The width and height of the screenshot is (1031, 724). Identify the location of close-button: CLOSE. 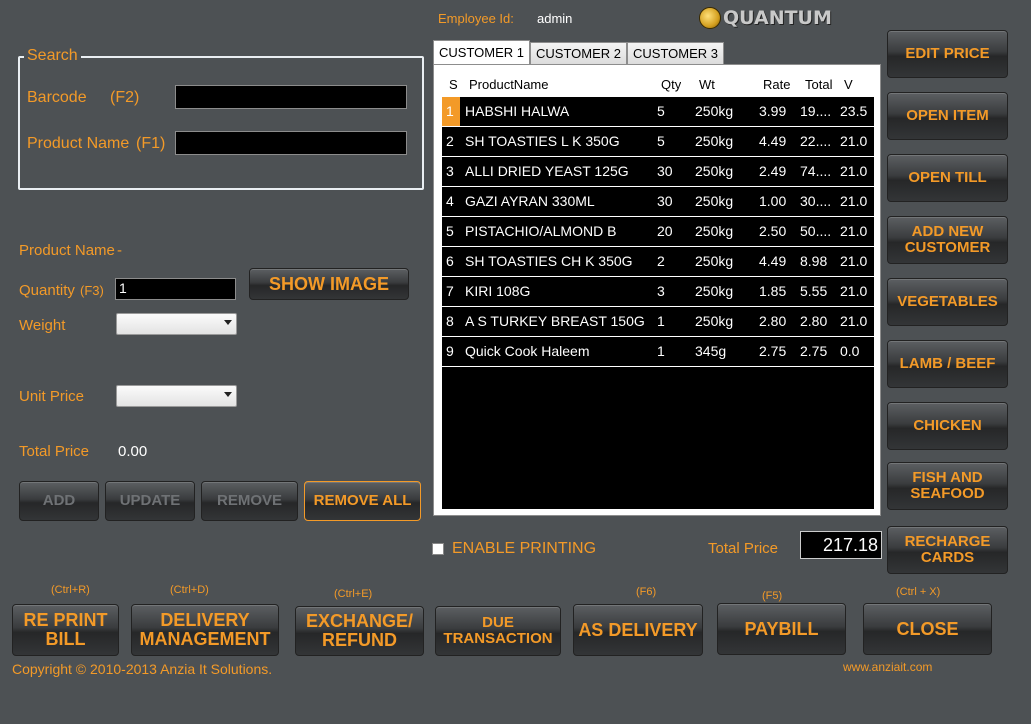
(927, 629).